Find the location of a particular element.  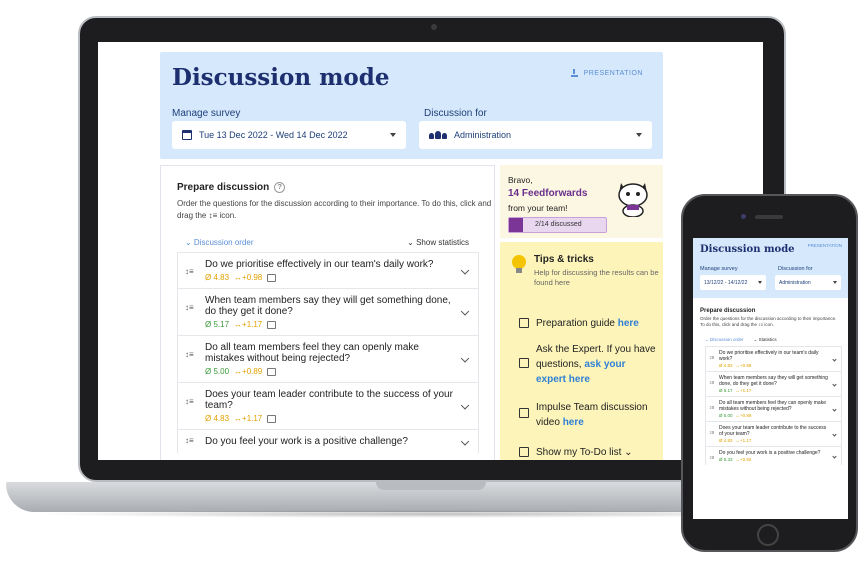

preparation-guide-link: here is located at coordinates (628, 323).